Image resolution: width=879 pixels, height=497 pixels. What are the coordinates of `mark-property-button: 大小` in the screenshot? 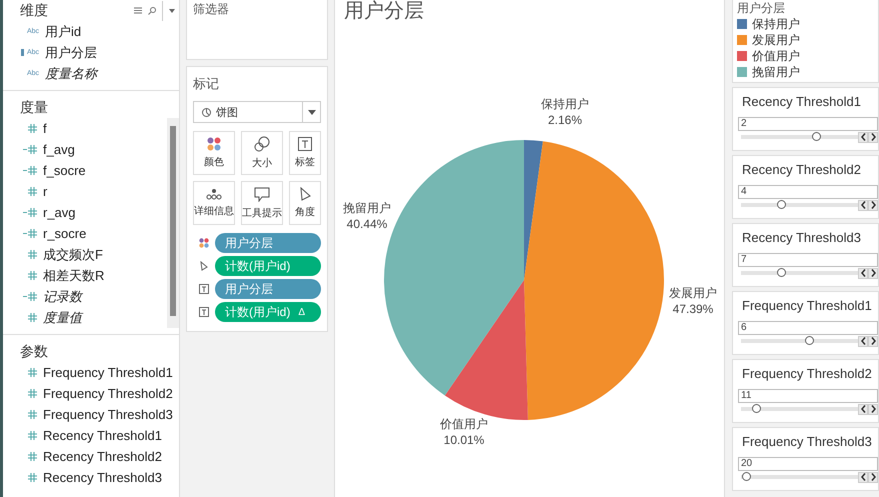 It's located at (262, 153).